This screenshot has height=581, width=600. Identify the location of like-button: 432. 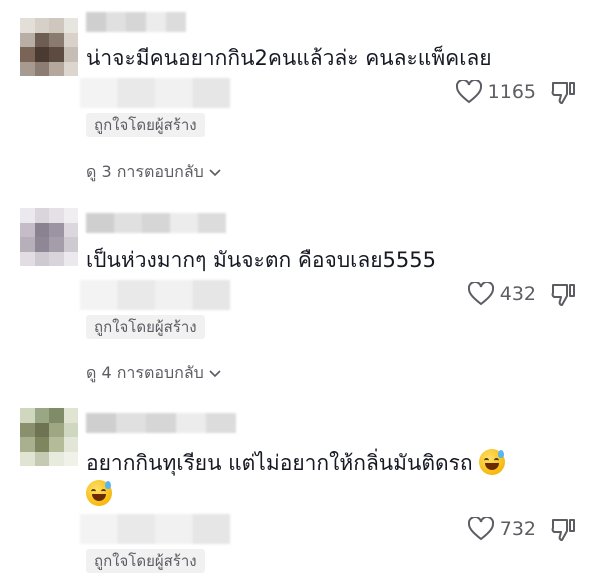
(501, 294).